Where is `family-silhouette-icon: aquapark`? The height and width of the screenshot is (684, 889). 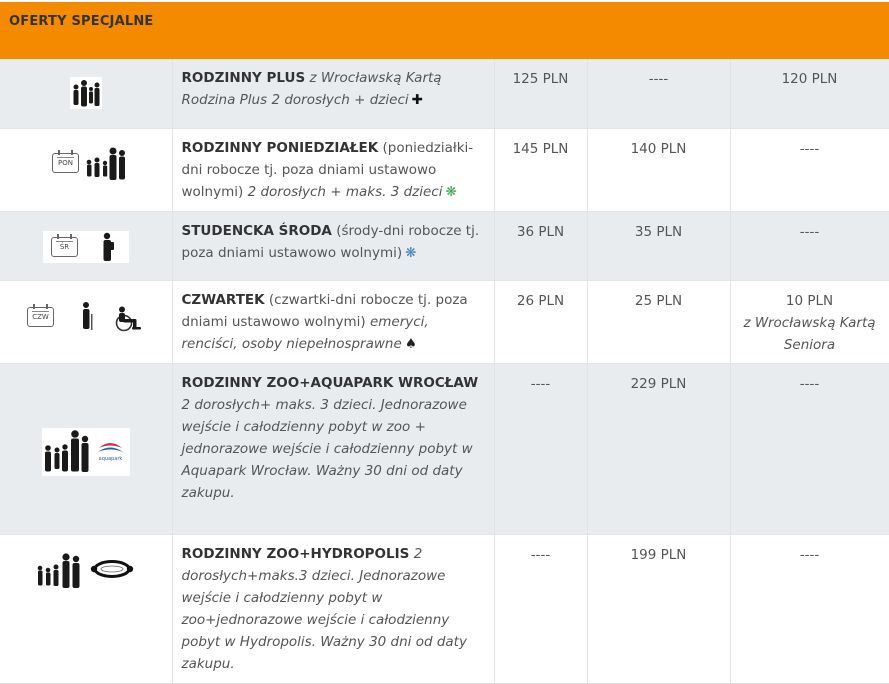 family-silhouette-icon: aquapark is located at coordinates (86, 451).